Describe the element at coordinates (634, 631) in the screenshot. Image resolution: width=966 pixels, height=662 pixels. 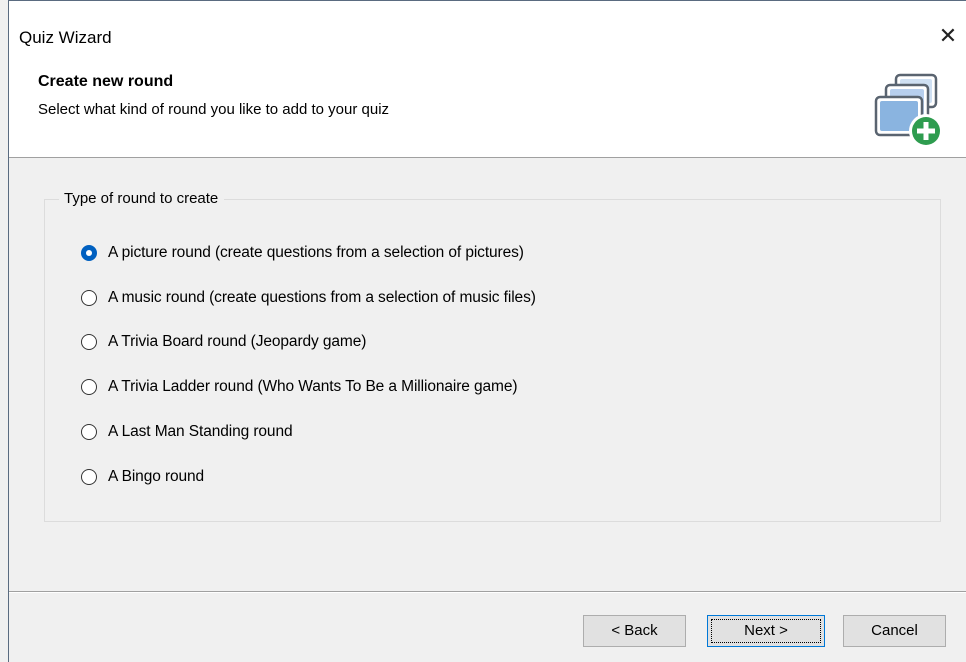
I see `back-button: < Back` at that location.